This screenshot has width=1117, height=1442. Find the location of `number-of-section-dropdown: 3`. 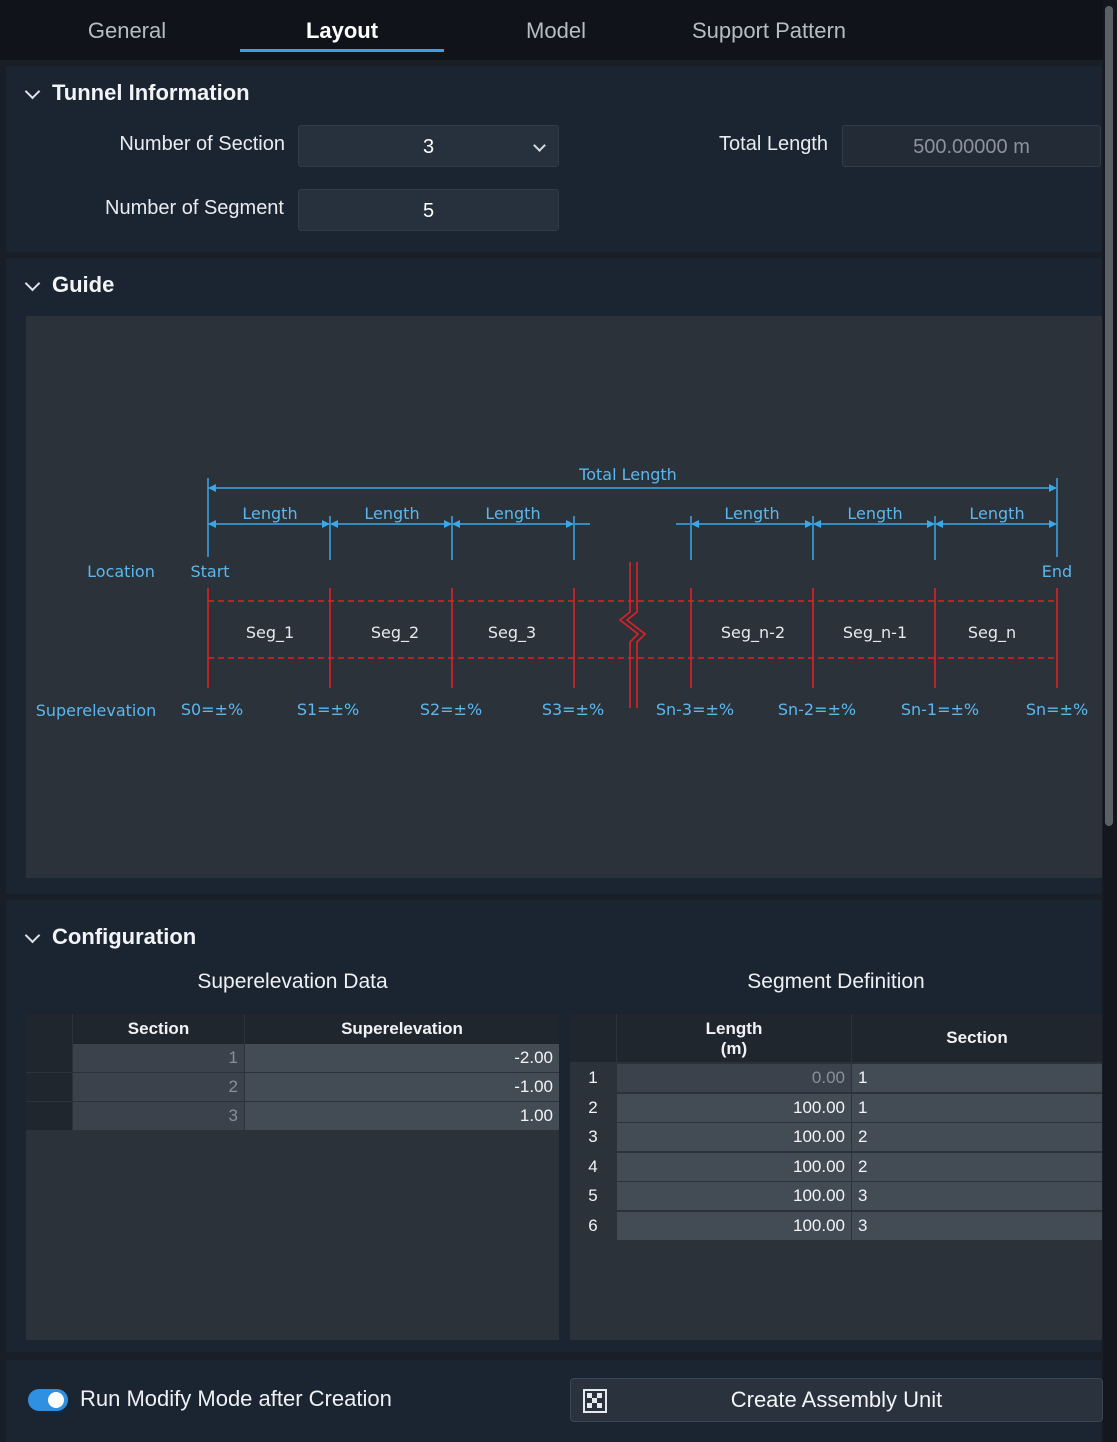

number-of-section-dropdown: 3 is located at coordinates (428, 146).